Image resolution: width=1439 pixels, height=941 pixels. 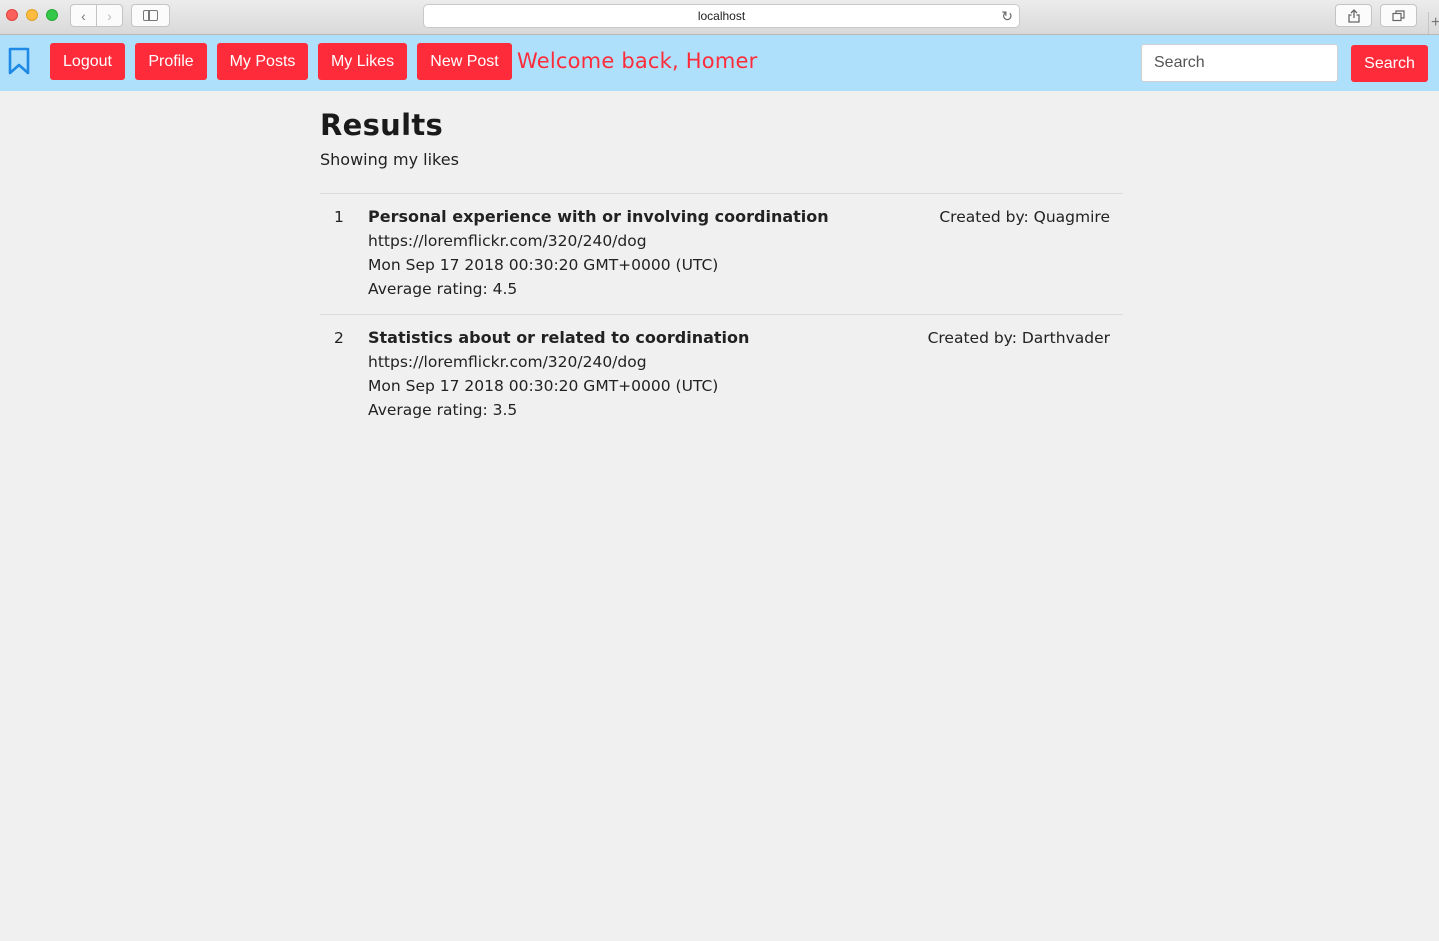 What do you see at coordinates (1018, 338) in the screenshot?
I see `result-author: Created by: Darthvader` at bounding box center [1018, 338].